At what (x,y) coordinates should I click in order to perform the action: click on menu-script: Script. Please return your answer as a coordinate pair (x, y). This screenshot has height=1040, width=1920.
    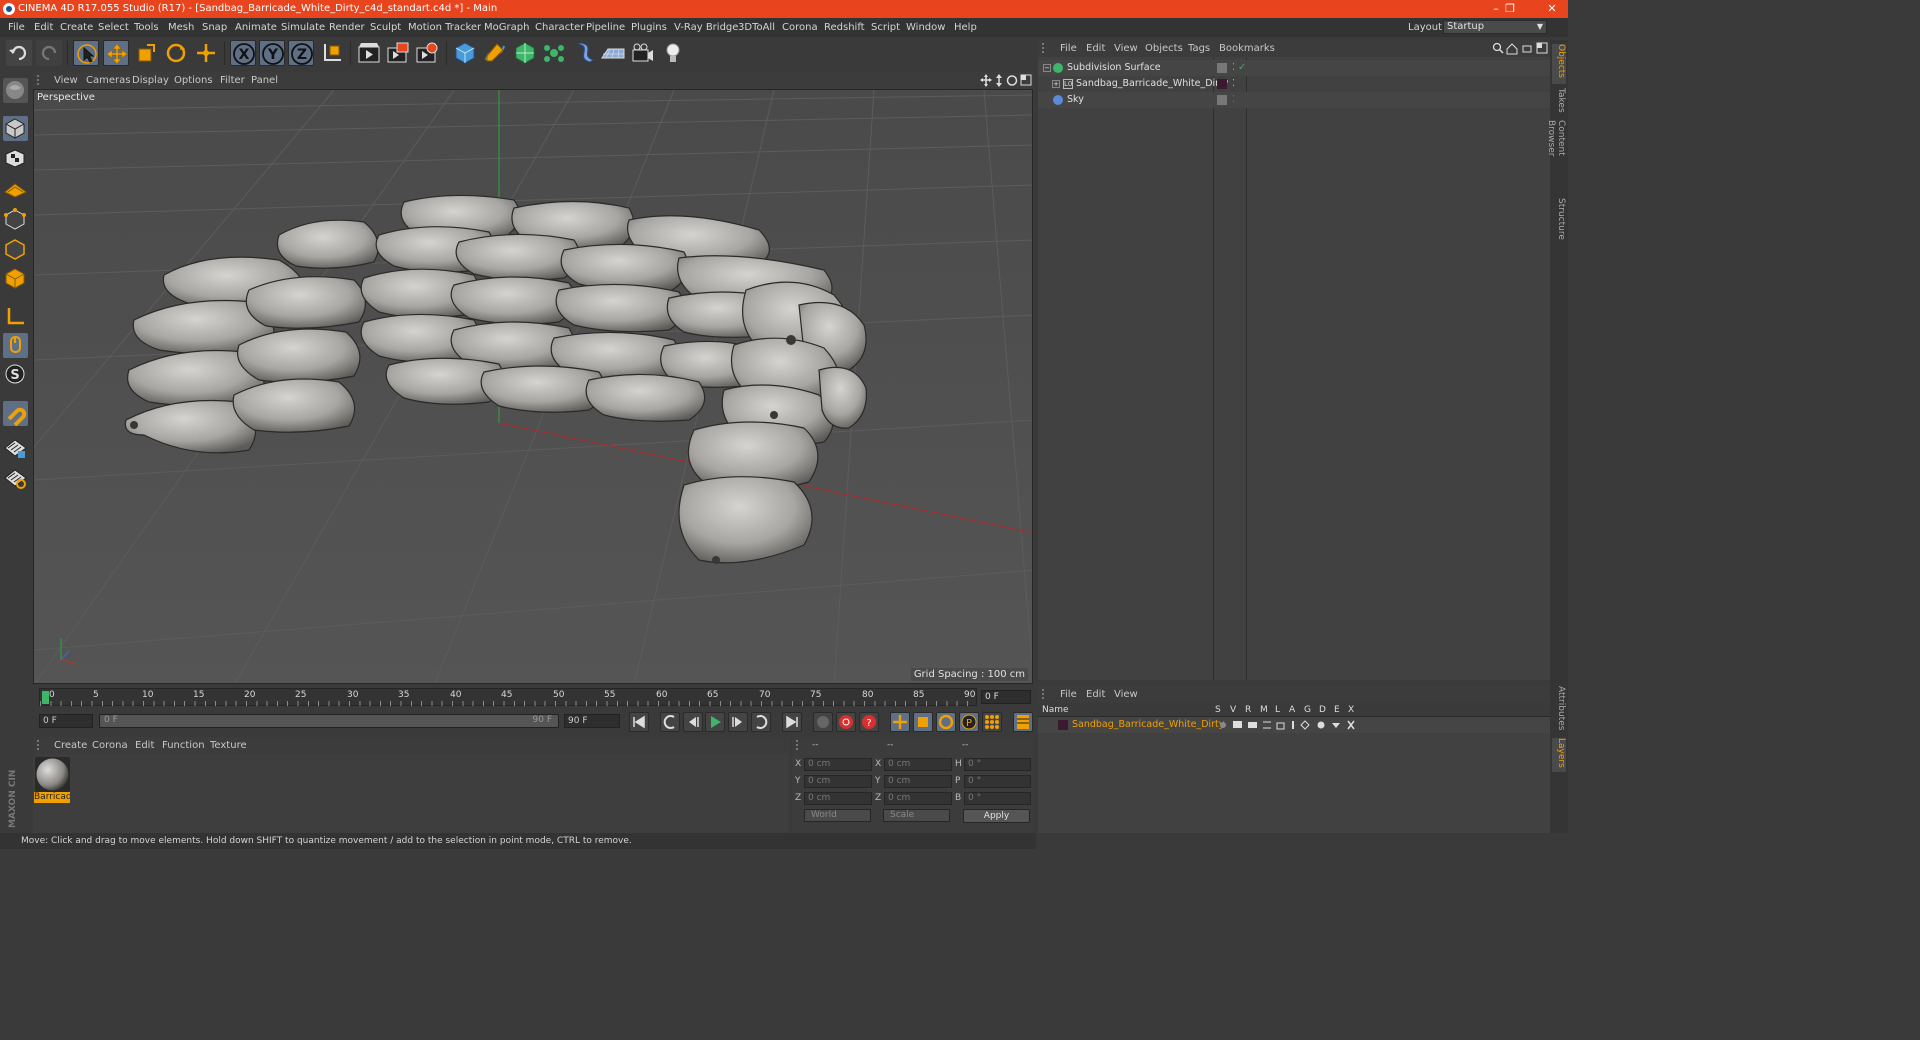
    Looking at the image, I should click on (885, 27).